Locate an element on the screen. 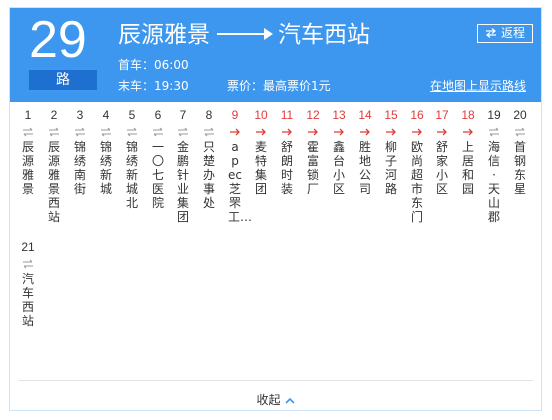  route-number: 29 is located at coordinates (58, 40).